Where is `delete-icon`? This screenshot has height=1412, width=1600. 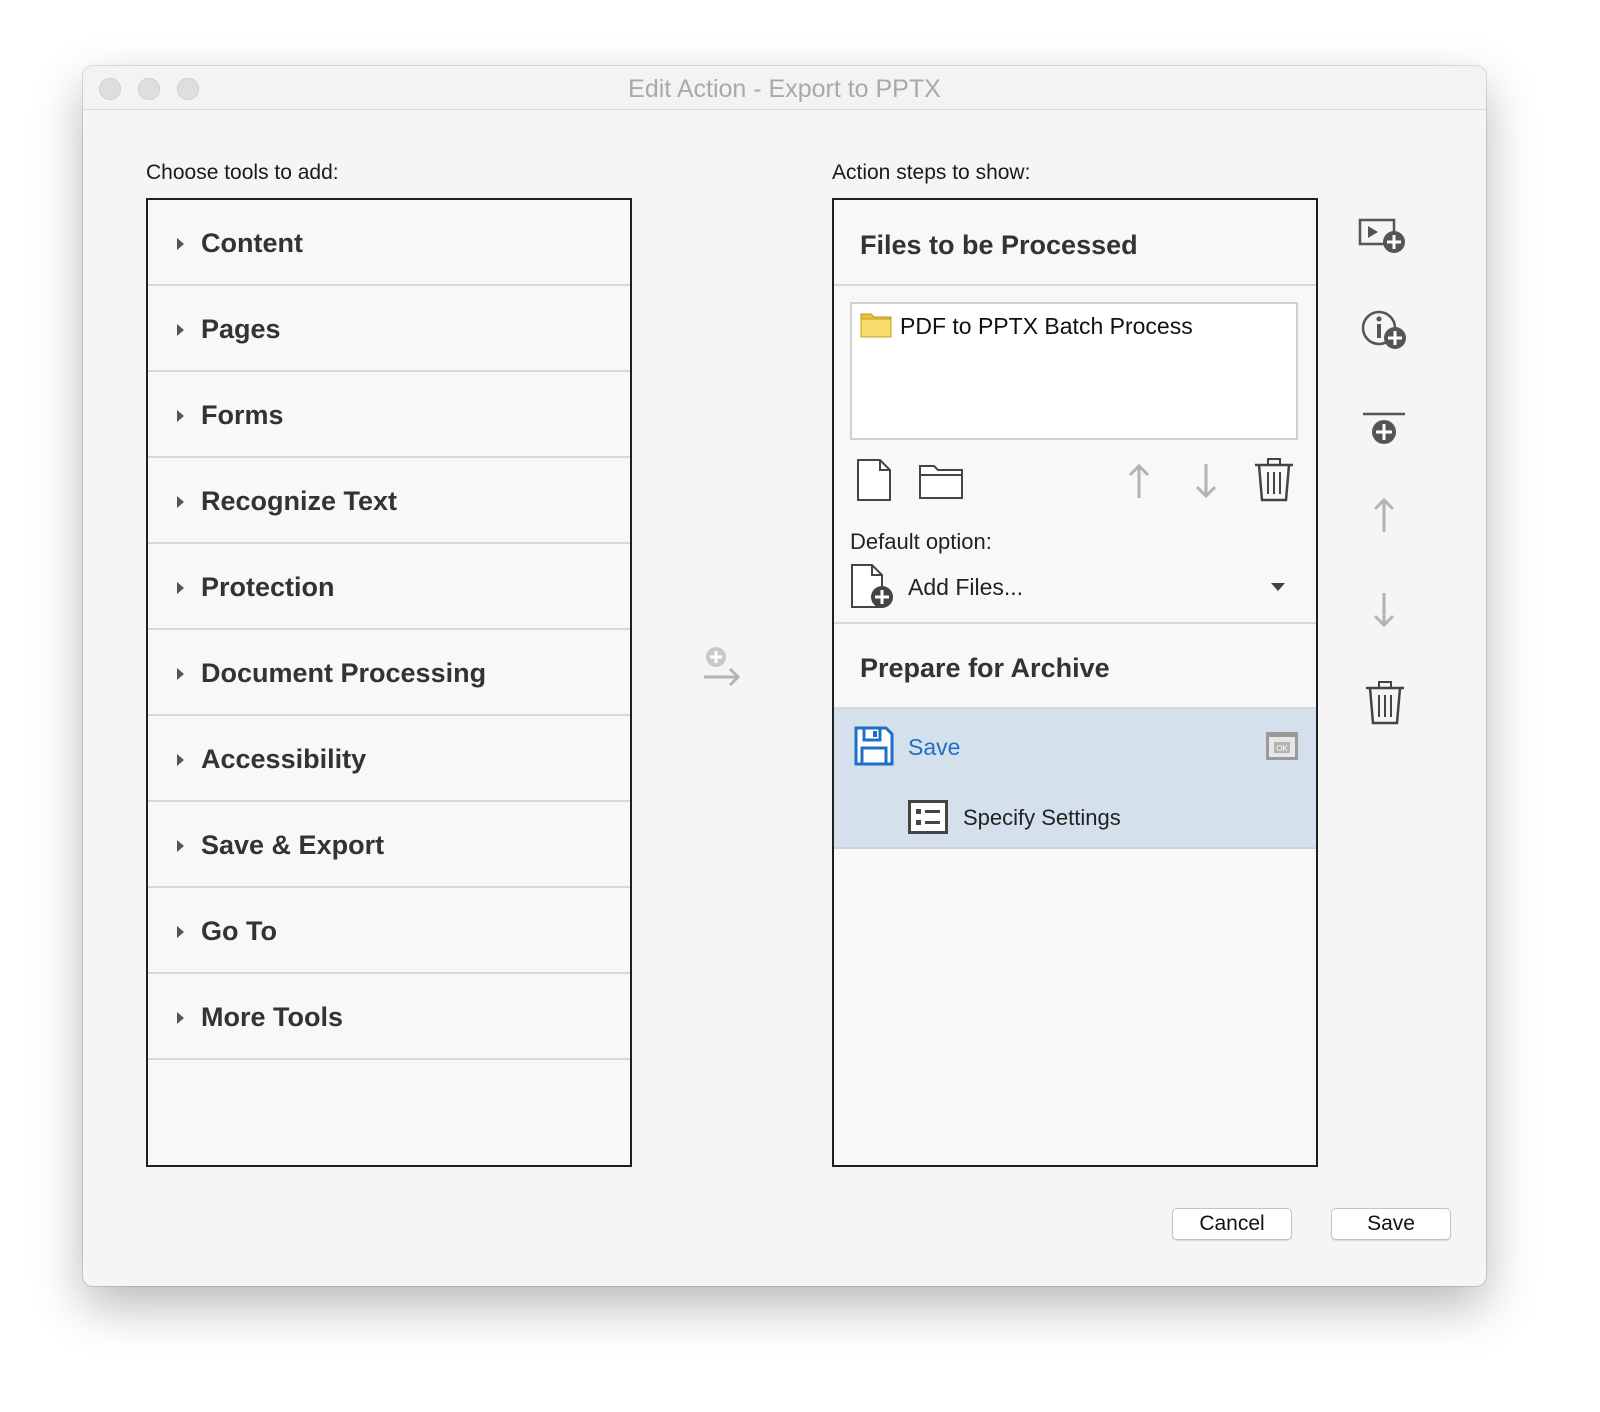
delete-icon is located at coordinates (1385, 703).